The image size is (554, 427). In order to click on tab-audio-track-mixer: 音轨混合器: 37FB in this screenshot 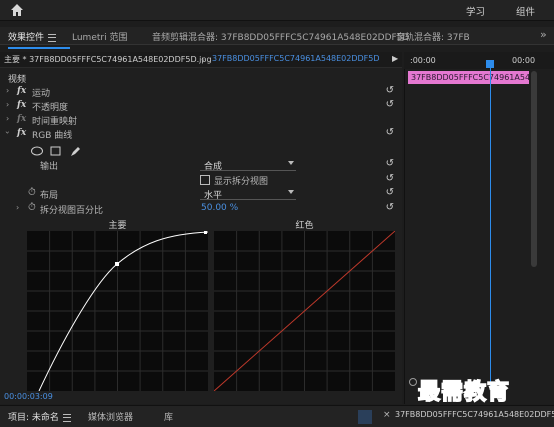, I will do `click(433, 36)`.